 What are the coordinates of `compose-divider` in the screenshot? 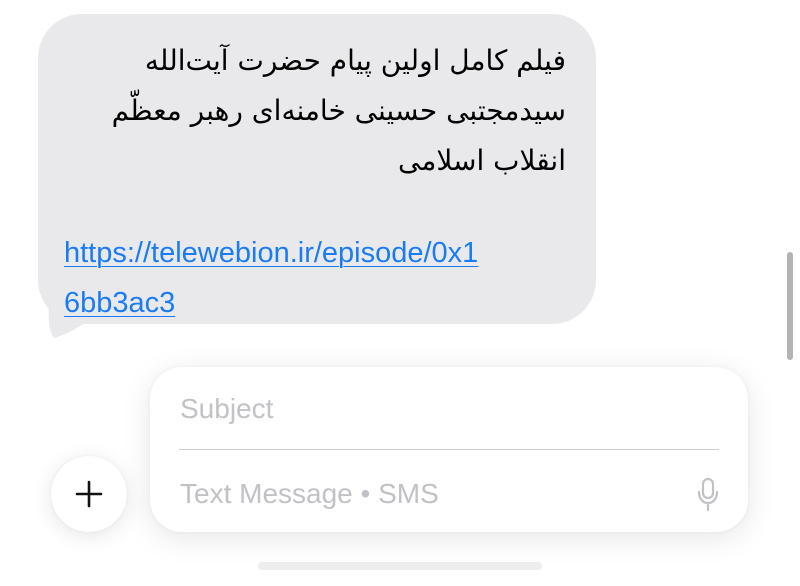 It's located at (449, 449).